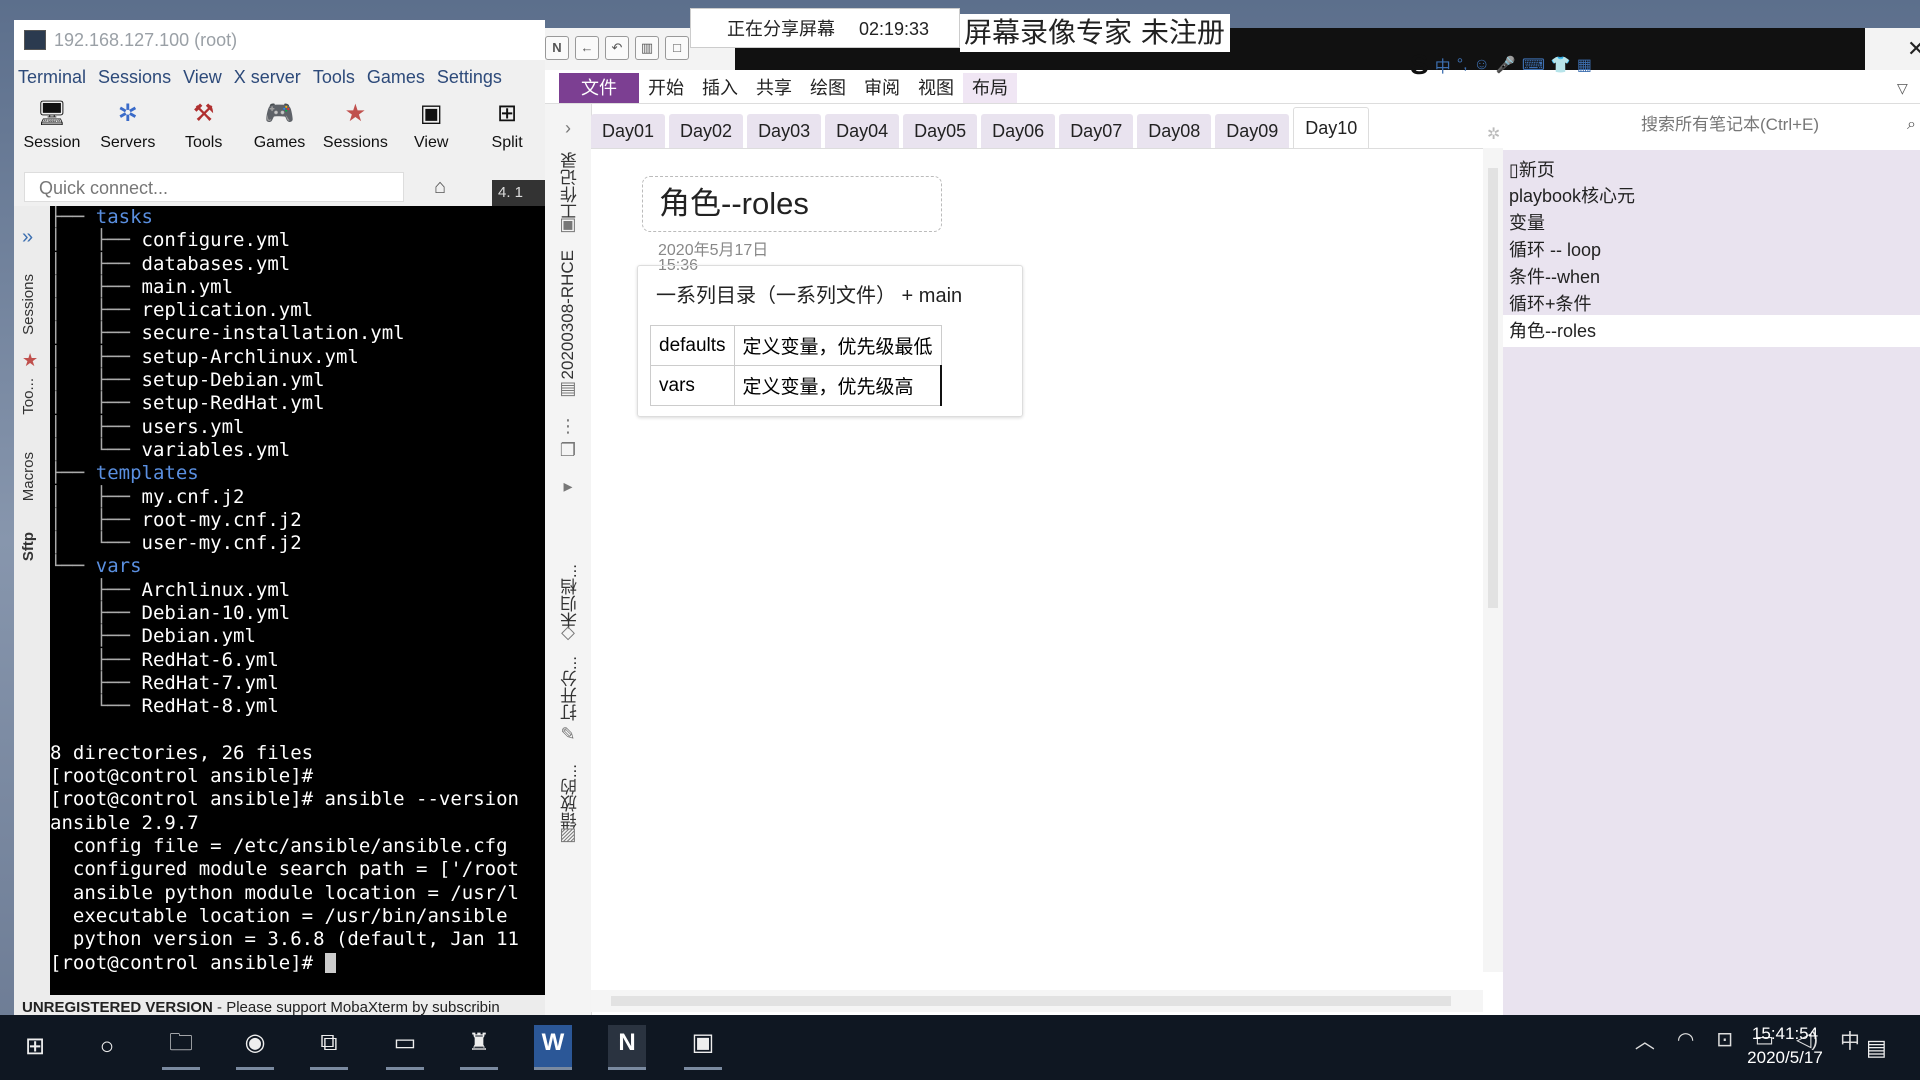 This screenshot has width=1920, height=1080. What do you see at coordinates (825, 28) in the screenshot?
I see `screen-share-indicator: 正在分享屏幕 02:19:33` at bounding box center [825, 28].